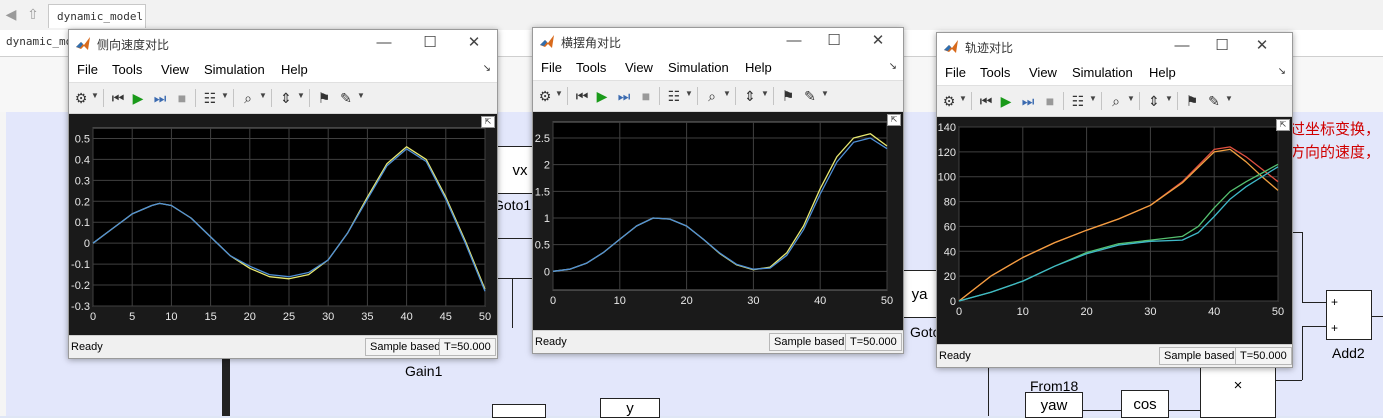 The width and height of the screenshot is (1383, 418). I want to click on scope-plot: 0 10 20 30 40 50 0 20 40 60 80 100 120 140, so click(1113, 231).